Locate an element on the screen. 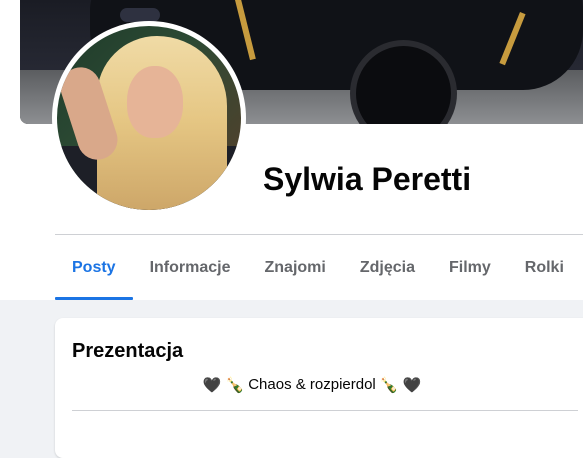 The image size is (583, 458). tab-photos: Zdjęcia is located at coordinates (387, 268).